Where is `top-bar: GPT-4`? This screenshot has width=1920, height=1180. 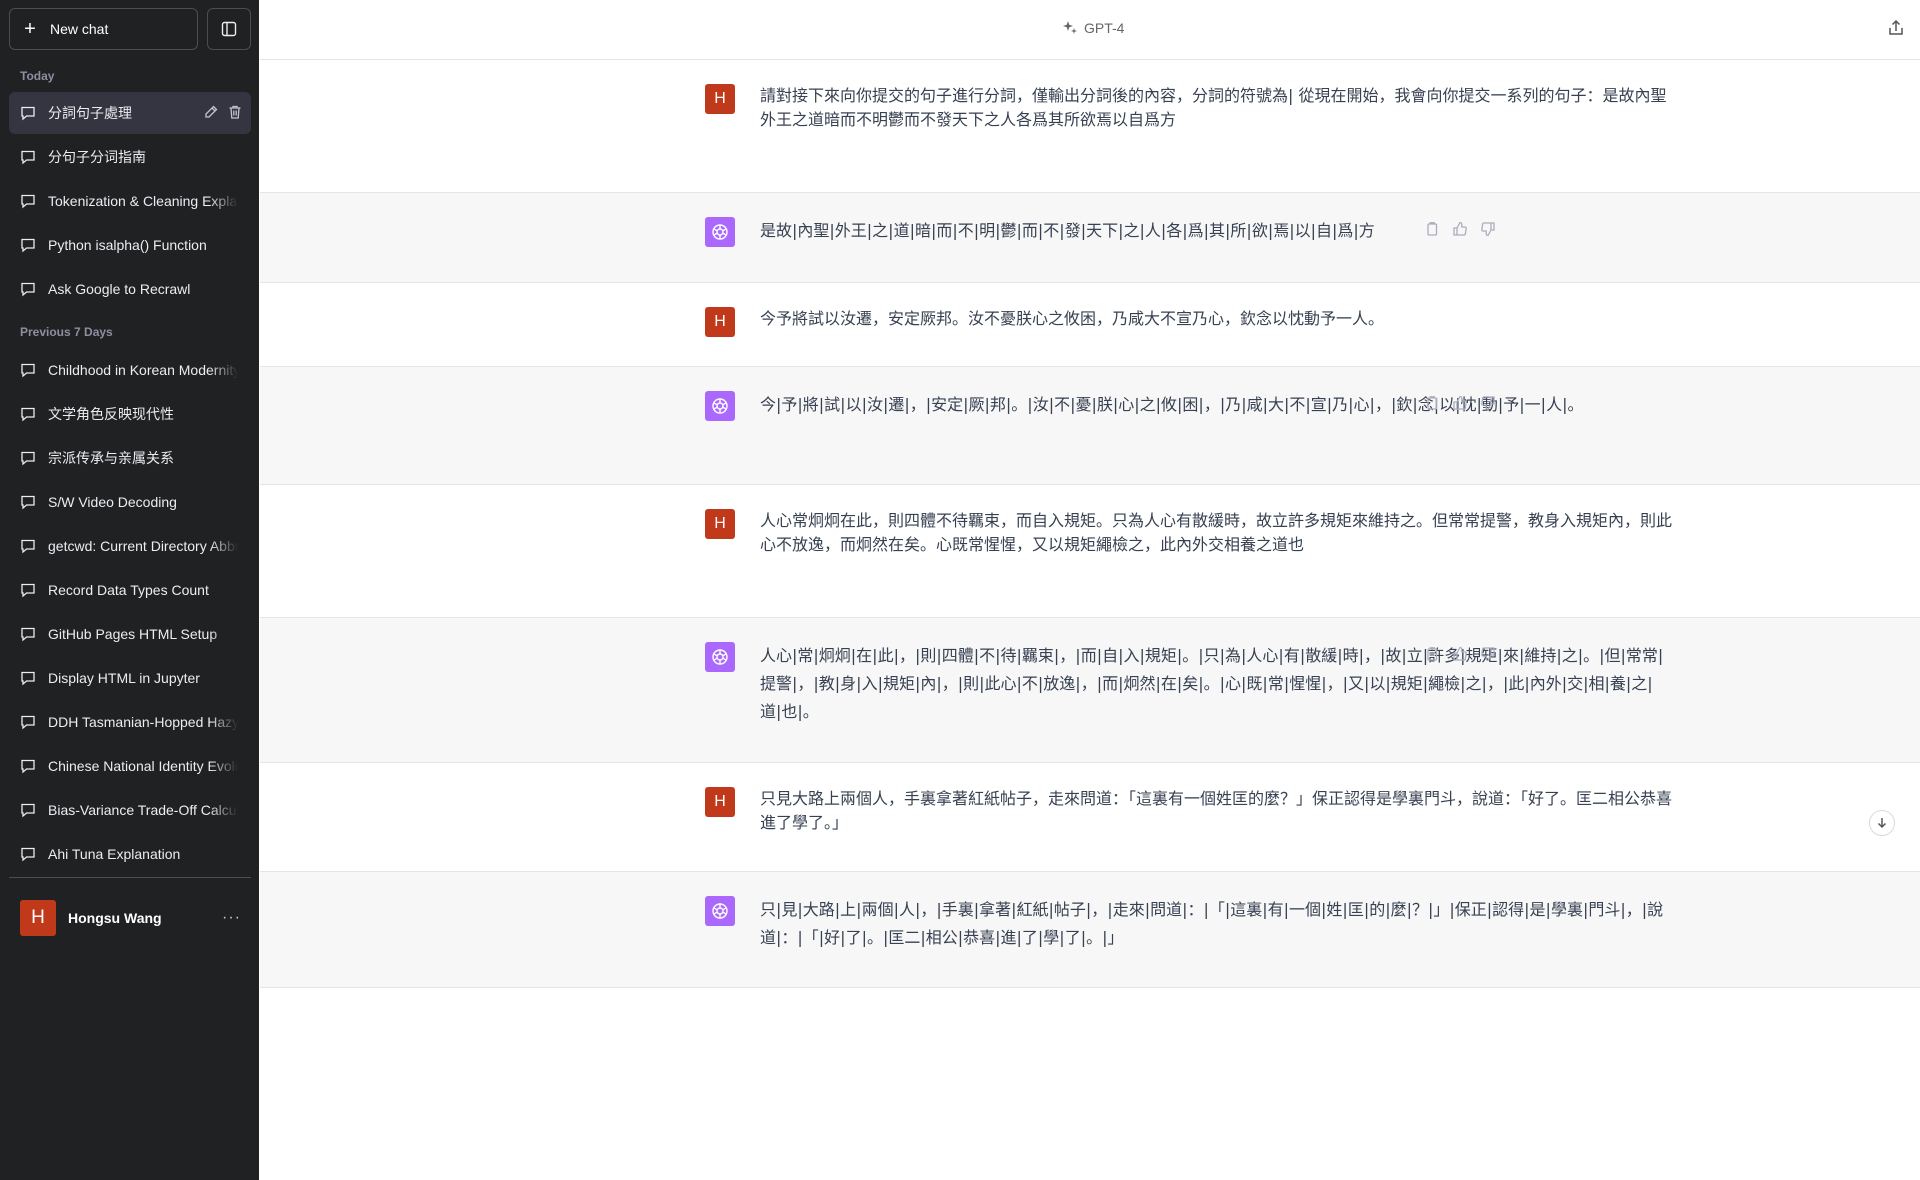
top-bar: GPT-4 is located at coordinates (1090, 30).